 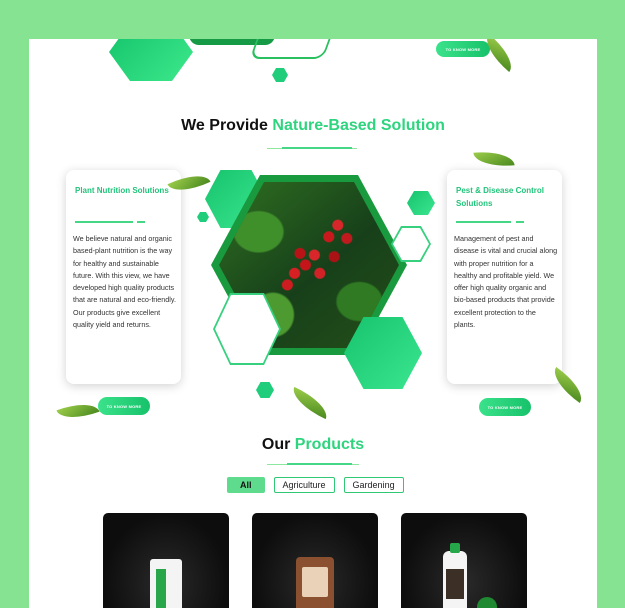 What do you see at coordinates (373, 485) in the screenshot?
I see `filter-gardening: Gardening` at bounding box center [373, 485].